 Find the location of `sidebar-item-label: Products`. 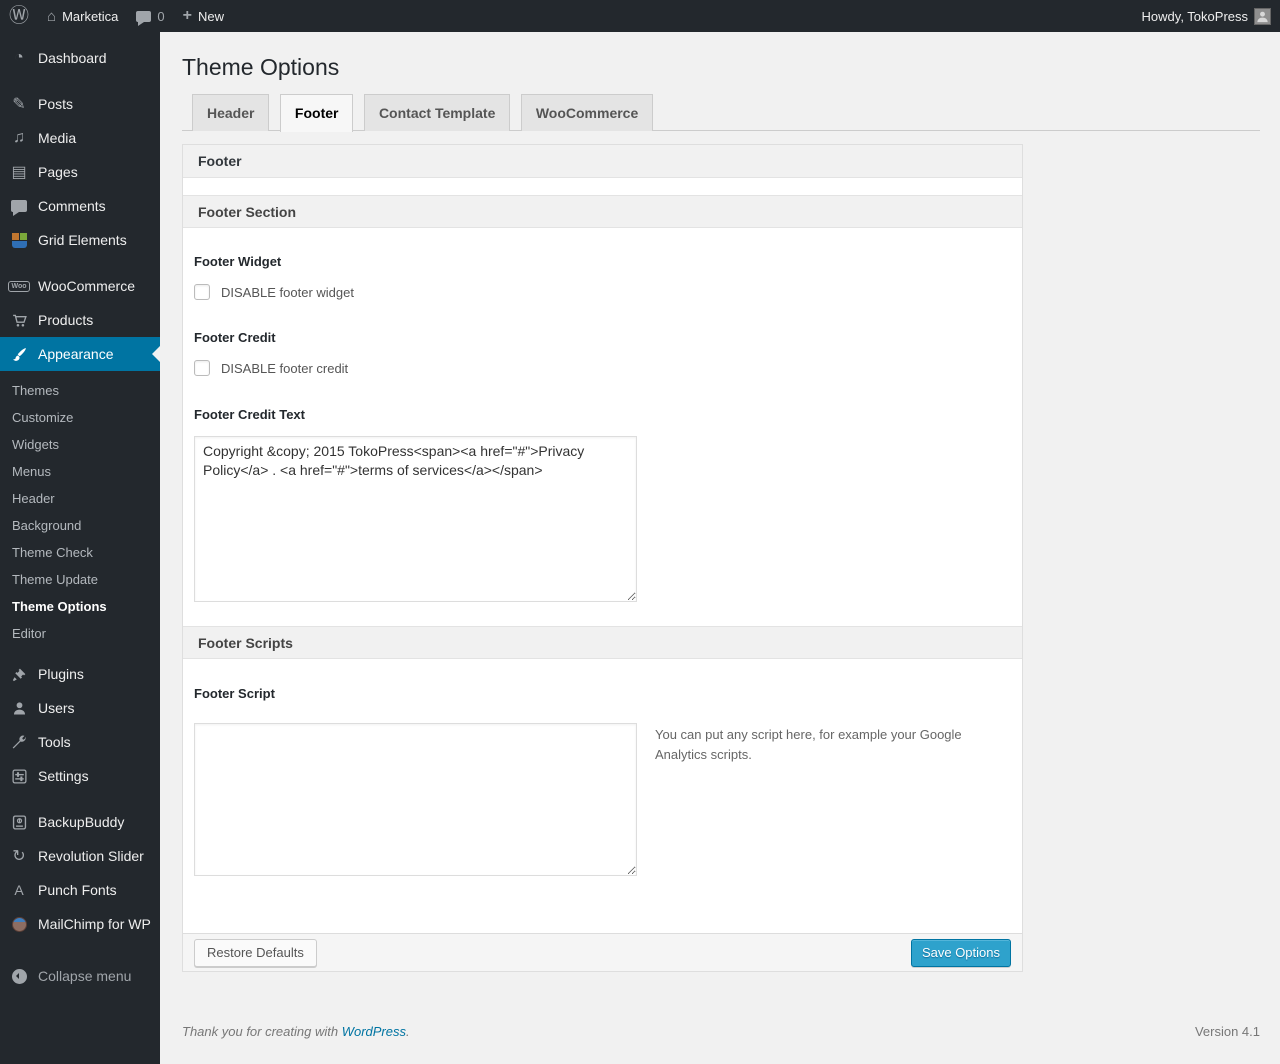

sidebar-item-label: Products is located at coordinates (66, 320).